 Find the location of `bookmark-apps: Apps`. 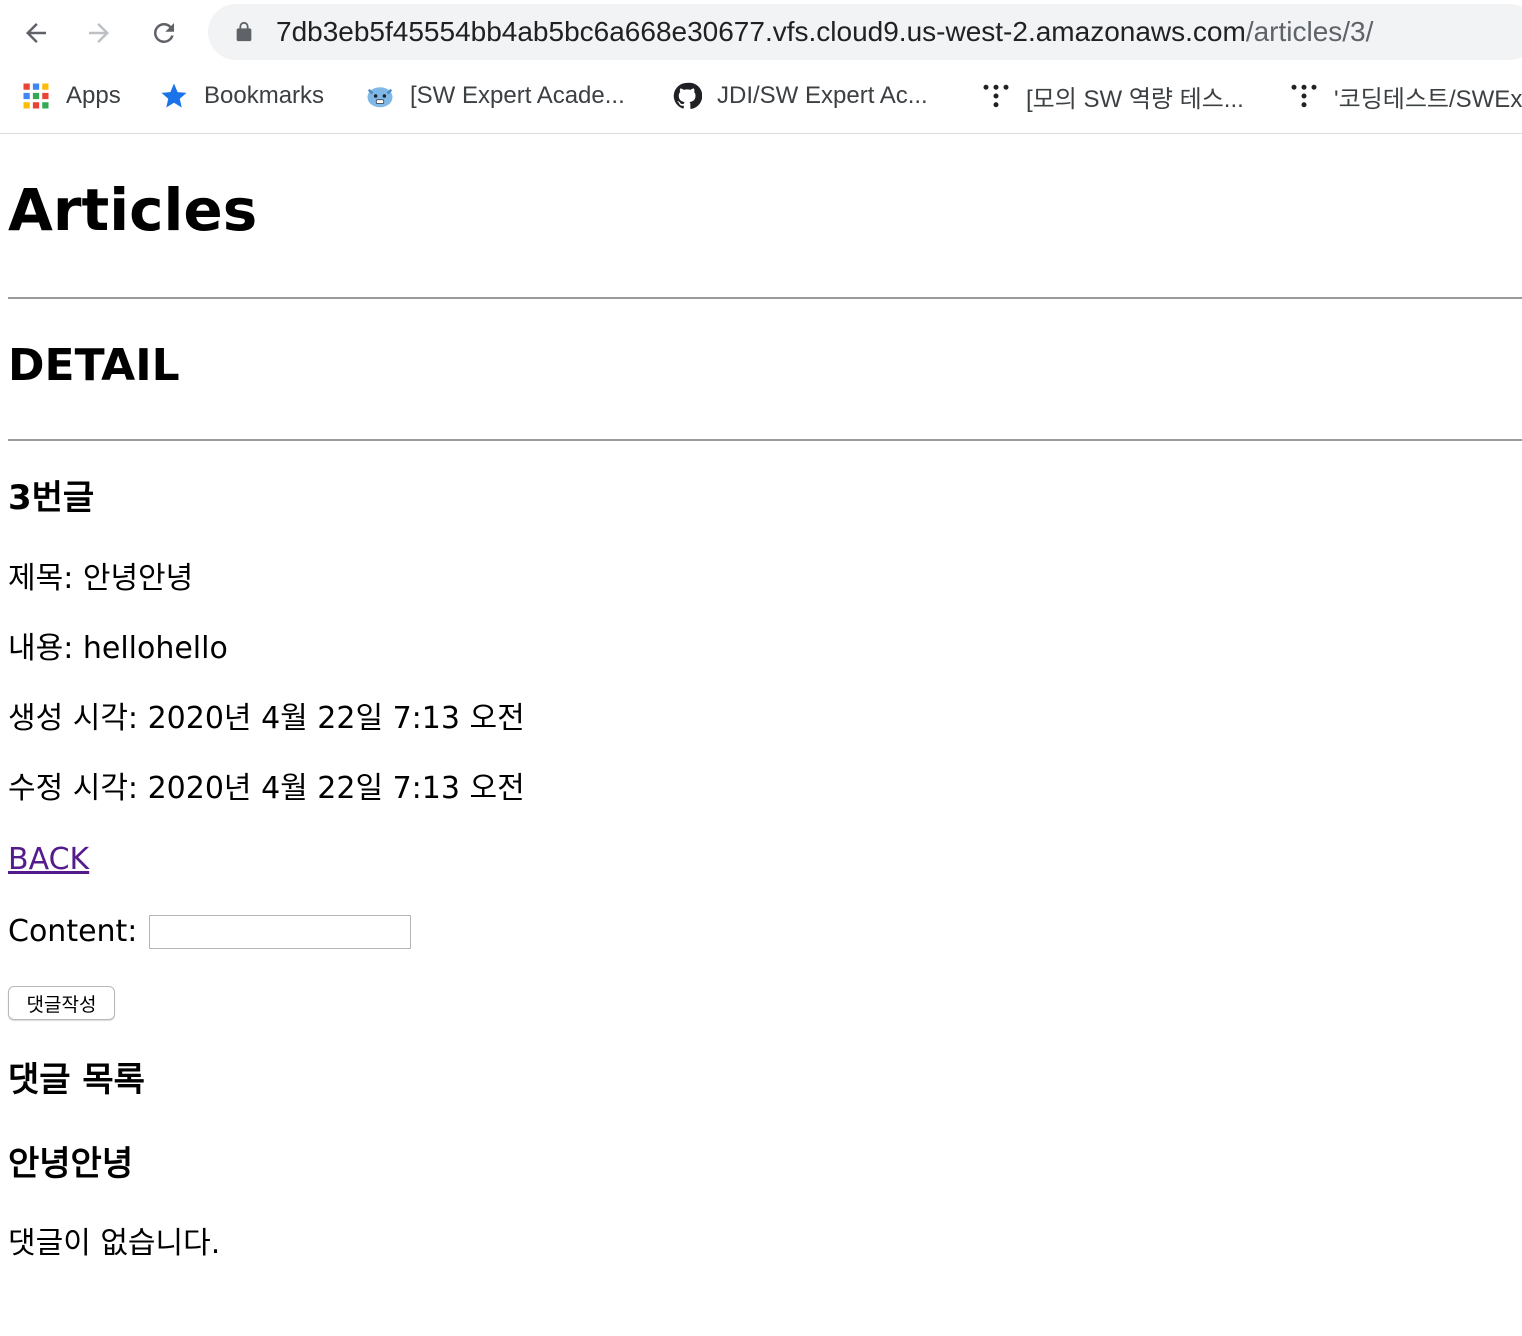

bookmark-apps: Apps is located at coordinates (70, 96).